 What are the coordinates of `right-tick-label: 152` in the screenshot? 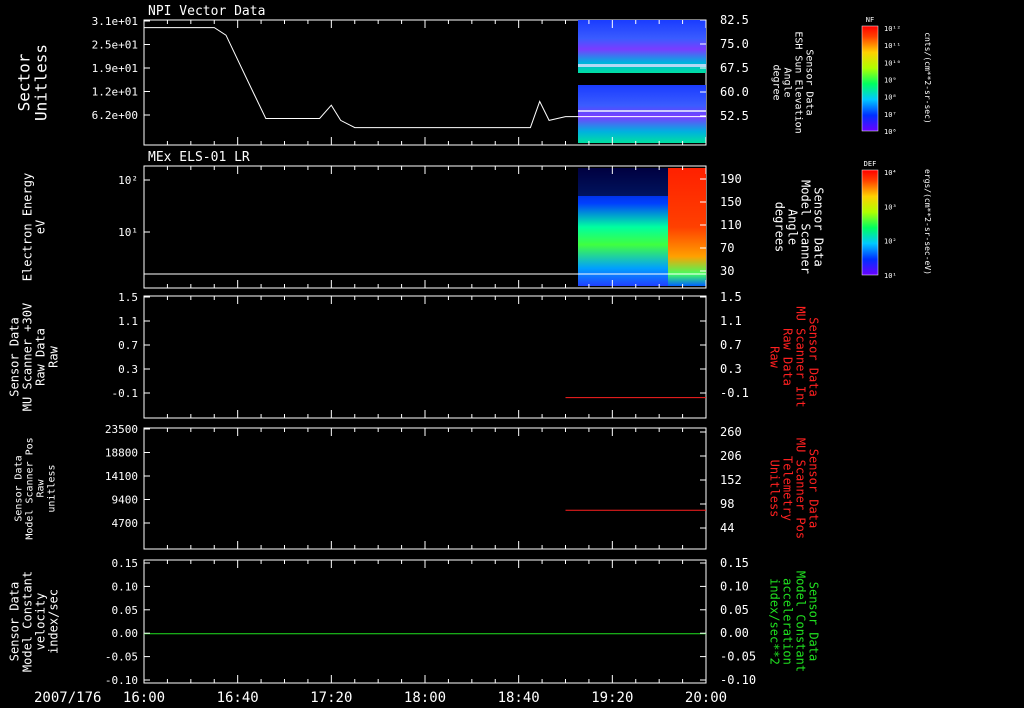 It's located at (731, 480).